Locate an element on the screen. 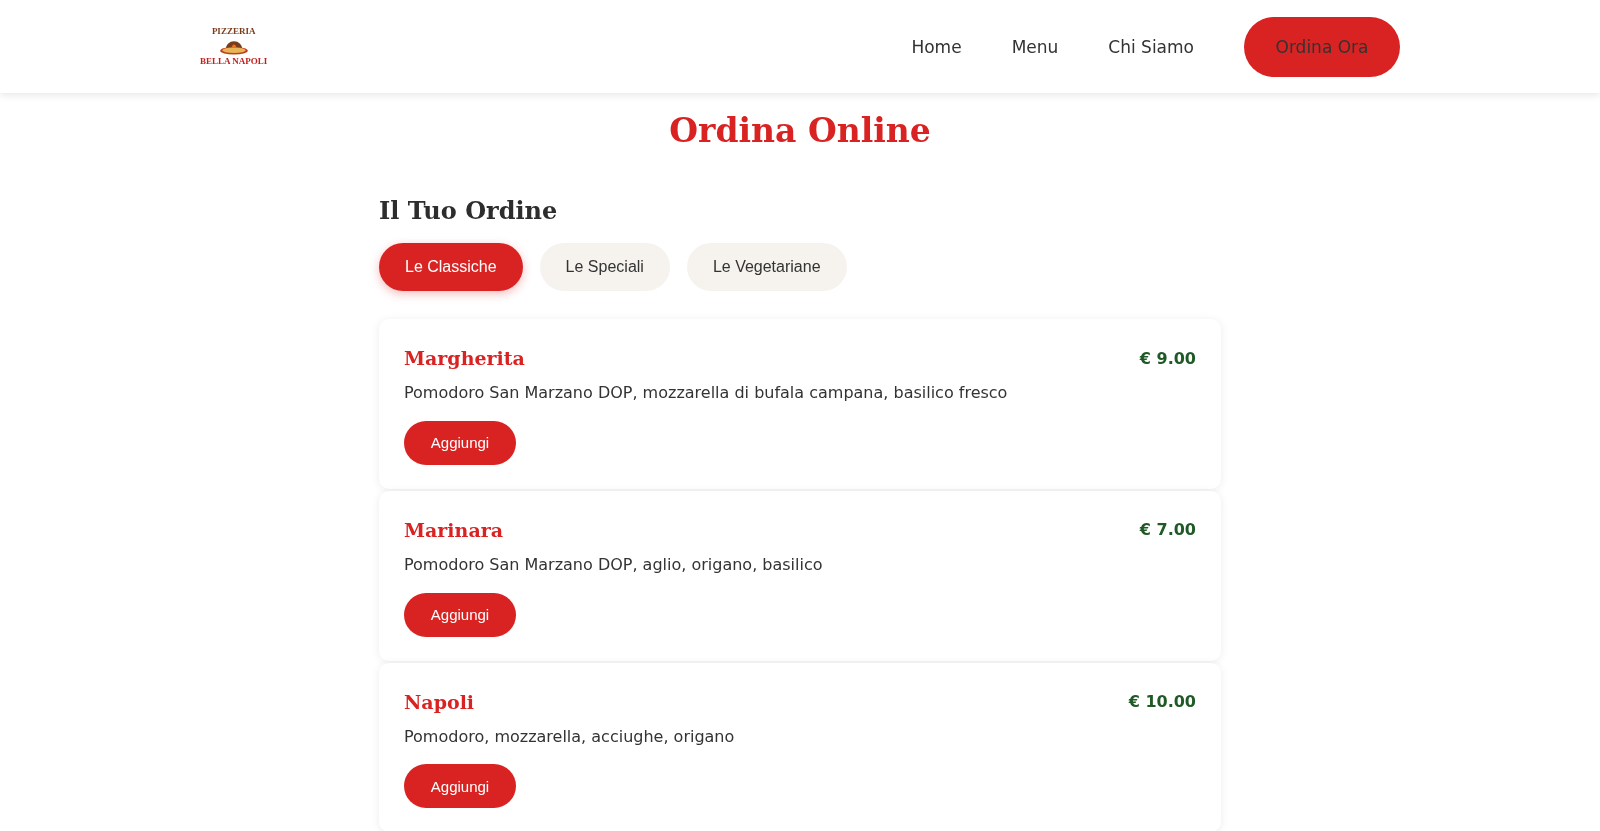 The height and width of the screenshot is (831, 1600). nav-link: Home is located at coordinates (936, 46).